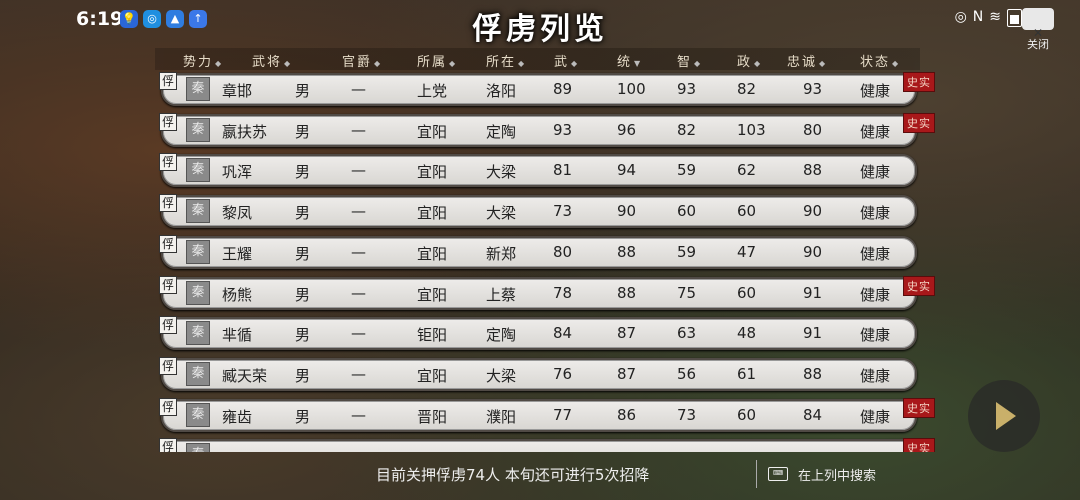  What do you see at coordinates (687, 170) in the screenshot?
I see `cell-intel: 59` at bounding box center [687, 170].